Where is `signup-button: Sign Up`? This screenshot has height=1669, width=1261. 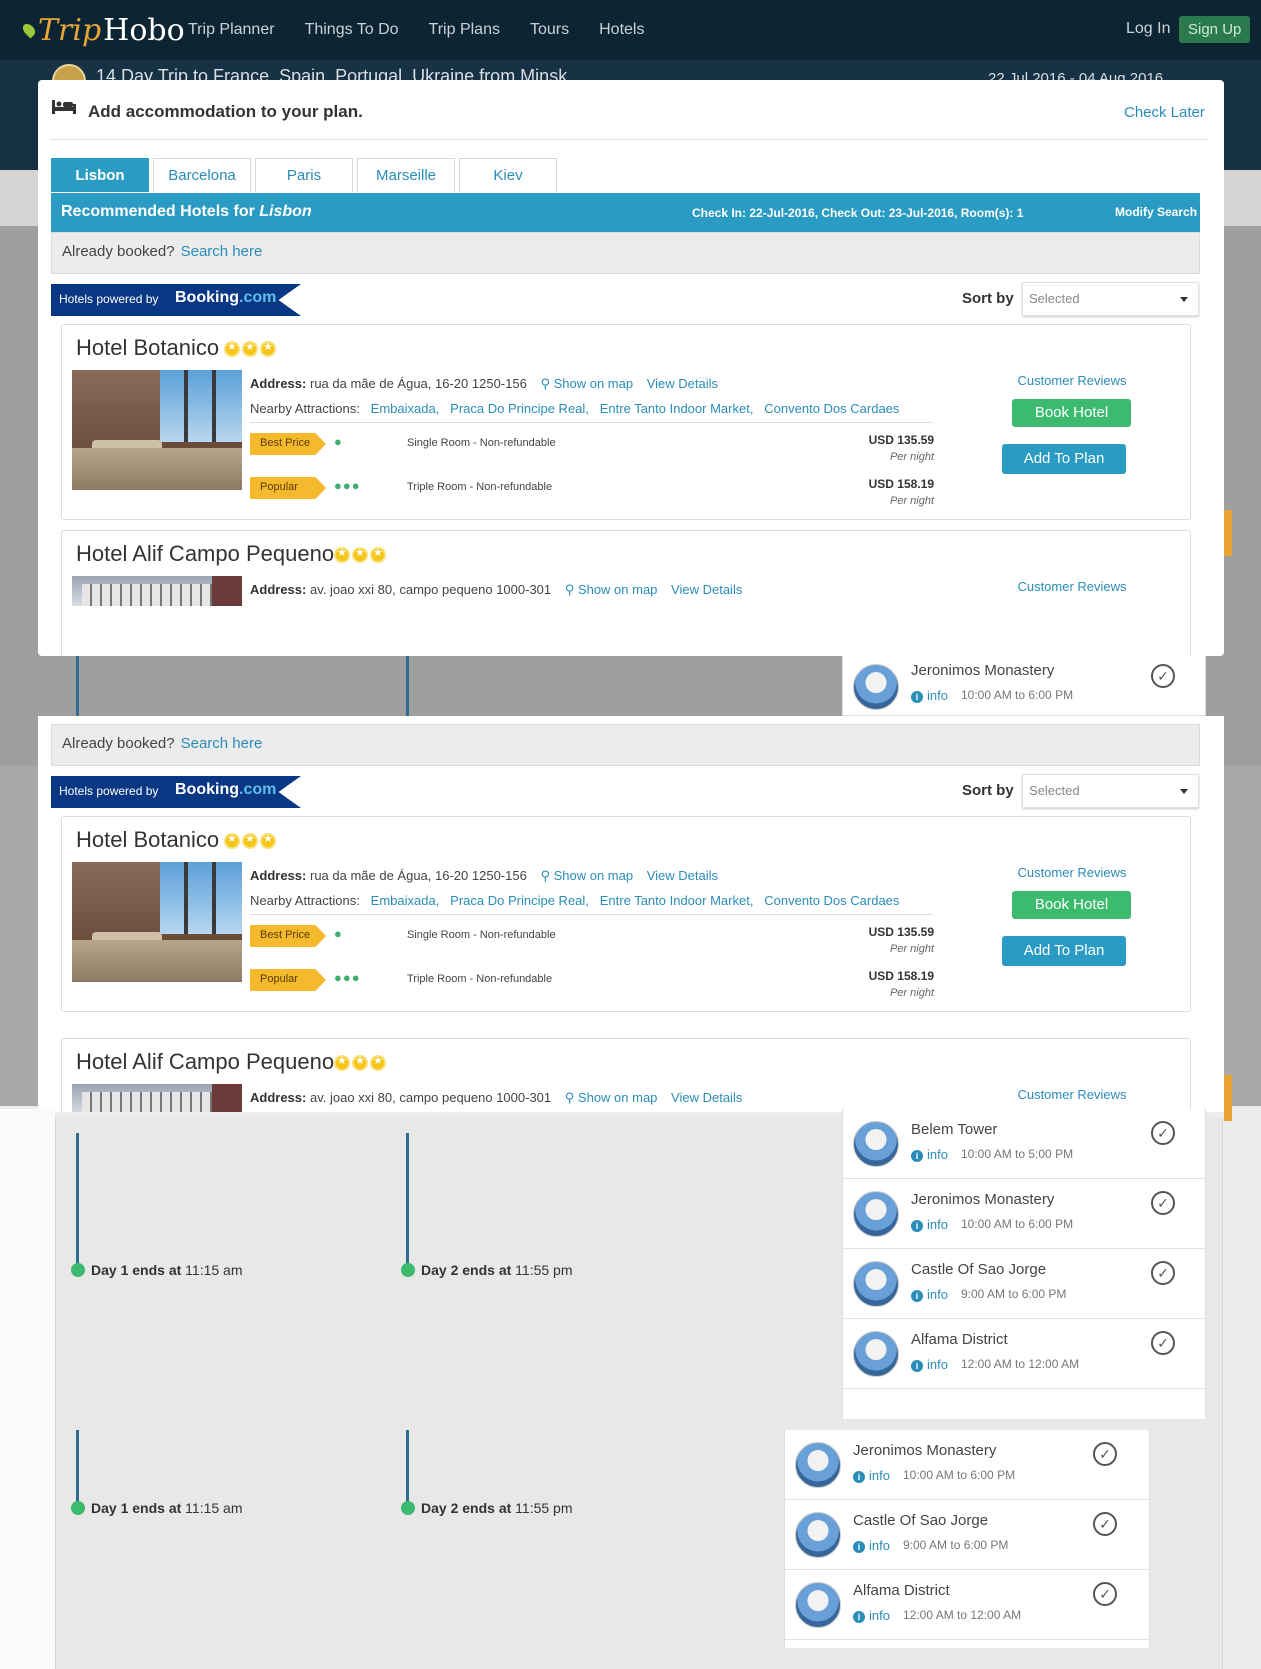
signup-button: Sign Up is located at coordinates (1215, 29).